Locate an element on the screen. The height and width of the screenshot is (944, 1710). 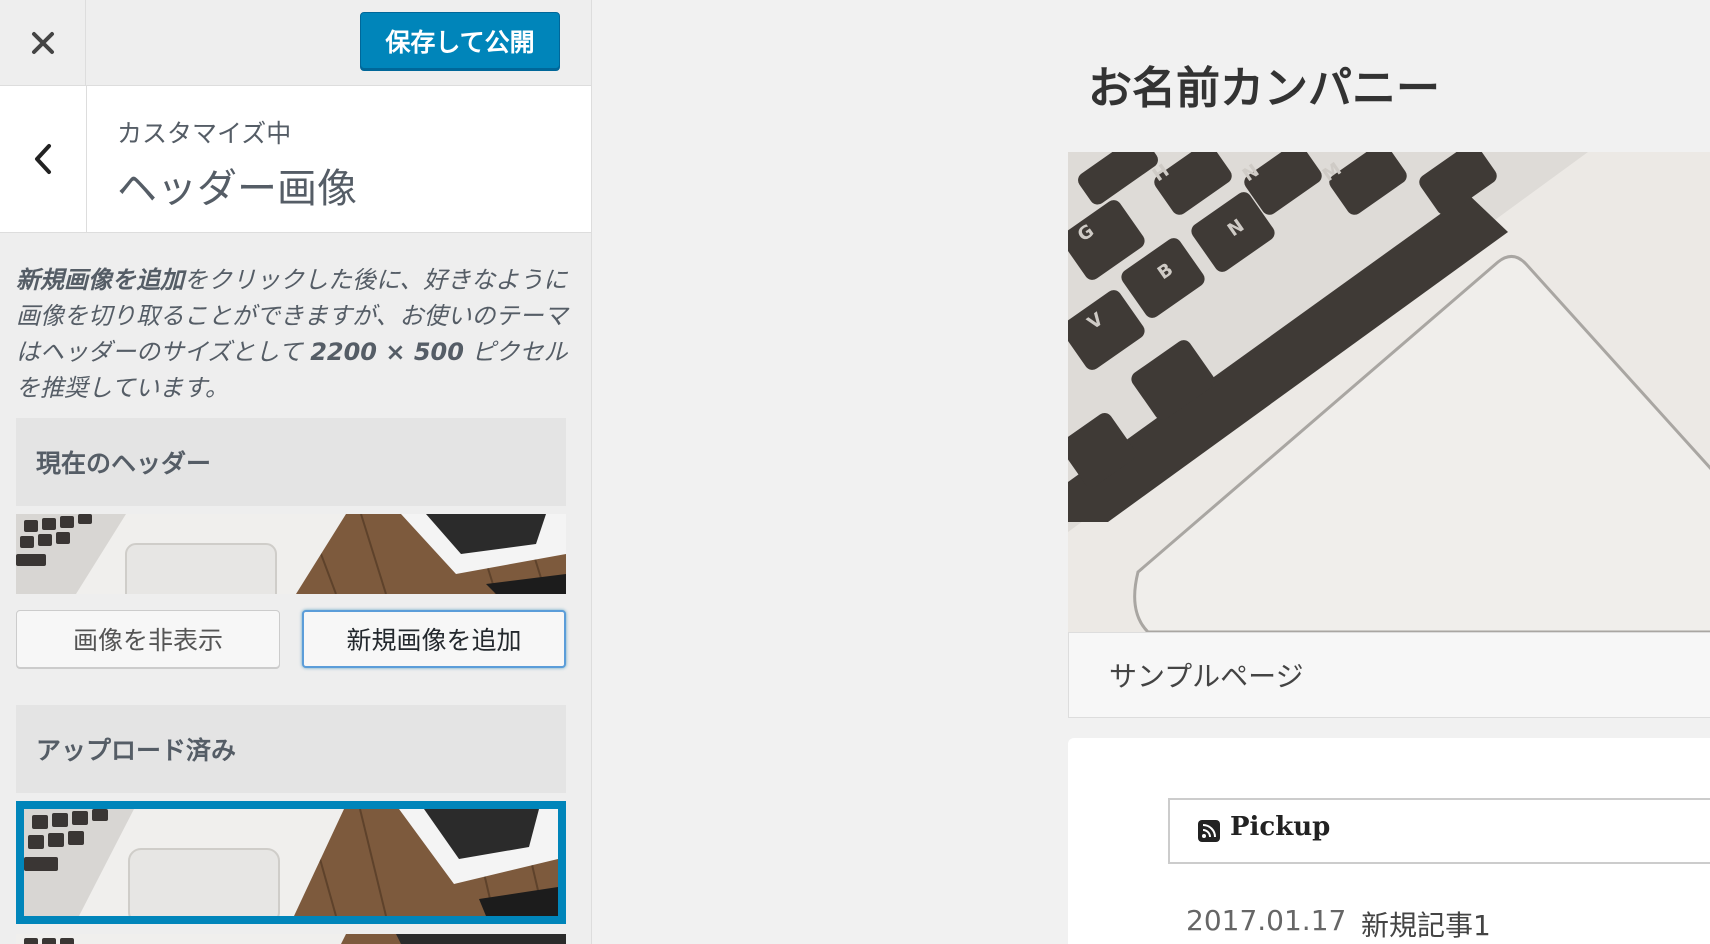
current-header-heading: 現在のヘッダー is located at coordinates (291, 462).